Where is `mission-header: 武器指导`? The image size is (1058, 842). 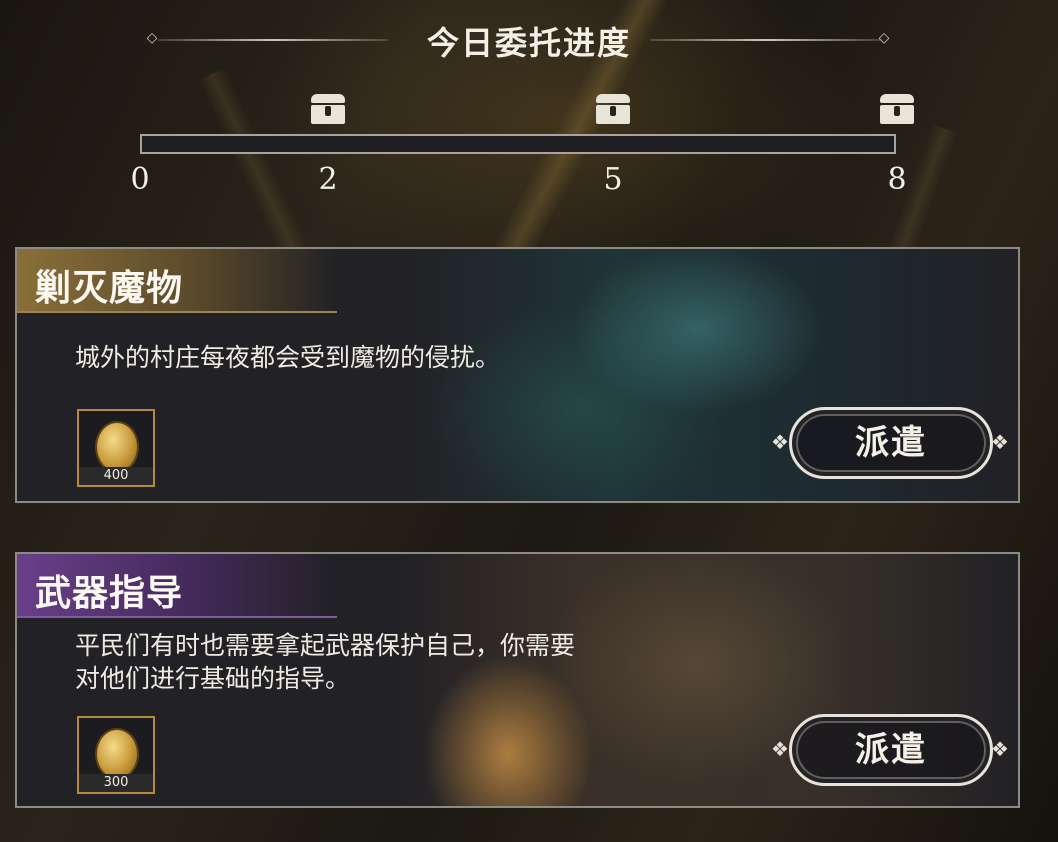 mission-header: 武器指导 is located at coordinates (177, 586).